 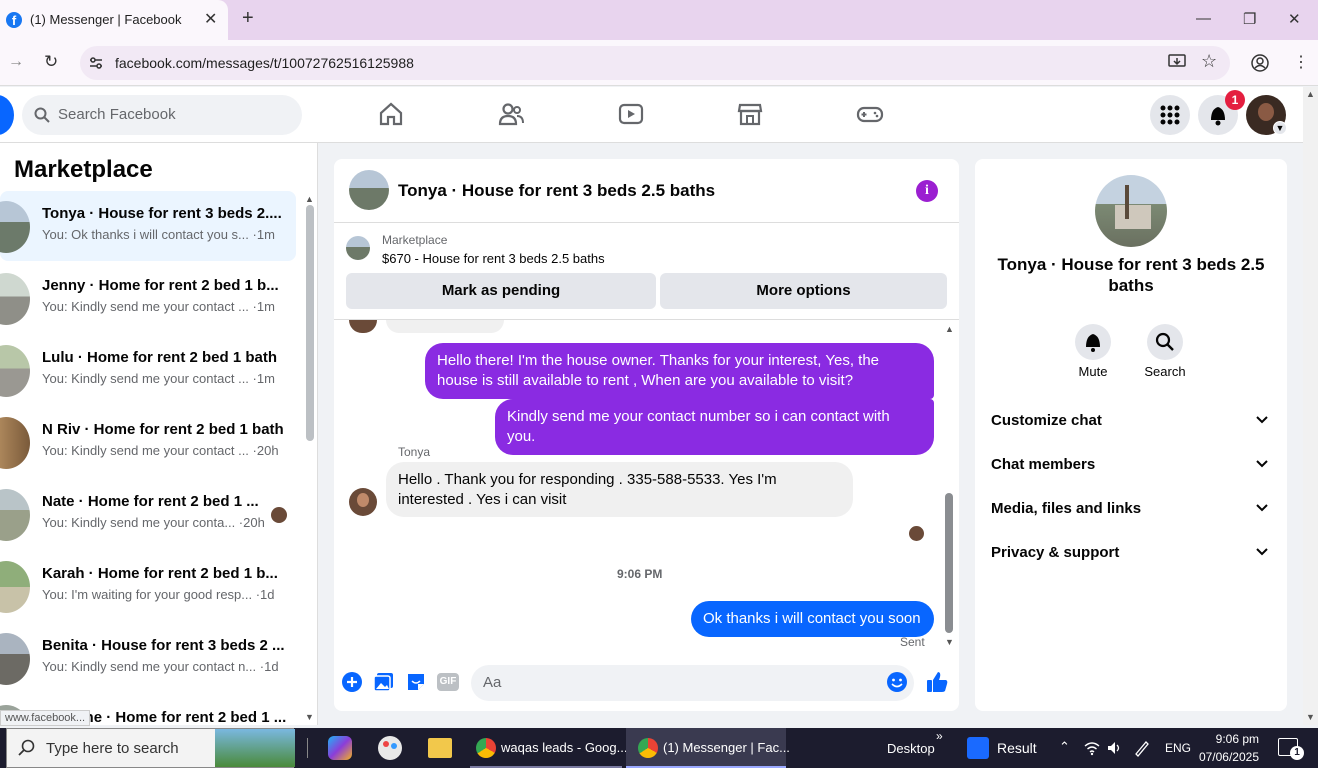 What do you see at coordinates (692, 683) in the screenshot?
I see `message-input` at bounding box center [692, 683].